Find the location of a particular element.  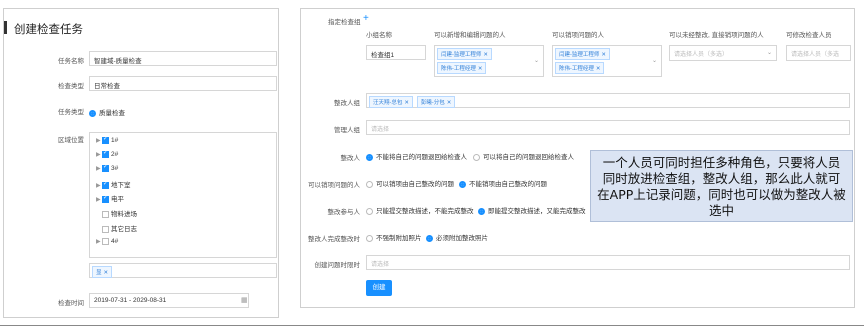

tree-node-5: ▶电平 is located at coordinates (110, 198).